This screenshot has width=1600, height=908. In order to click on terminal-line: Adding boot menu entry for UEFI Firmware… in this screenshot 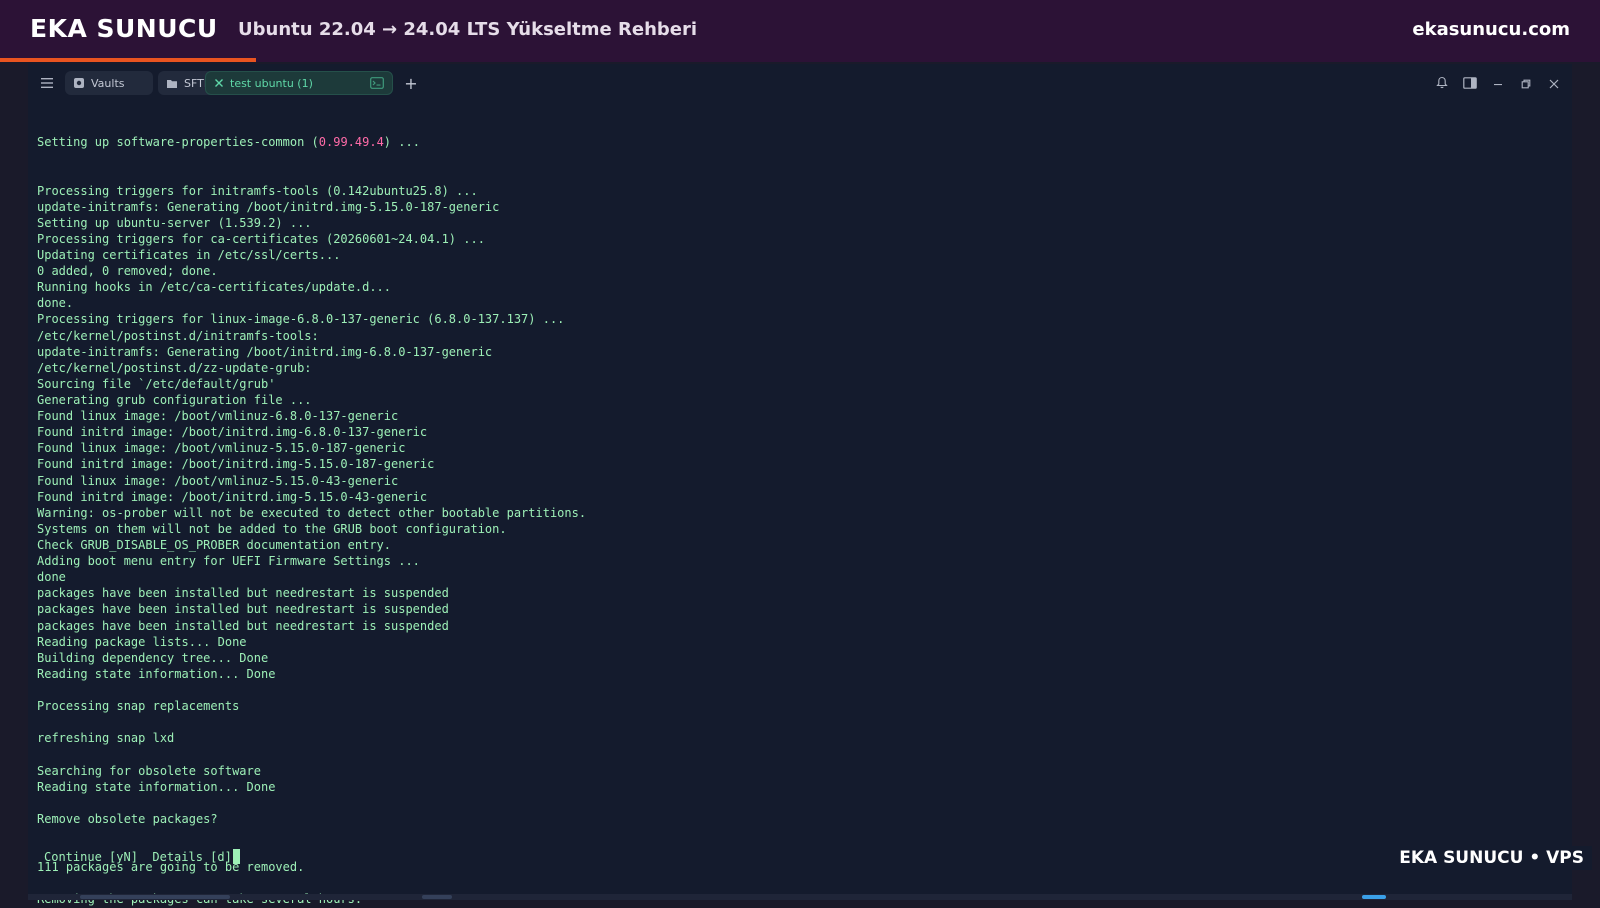, I will do `click(228, 561)`.